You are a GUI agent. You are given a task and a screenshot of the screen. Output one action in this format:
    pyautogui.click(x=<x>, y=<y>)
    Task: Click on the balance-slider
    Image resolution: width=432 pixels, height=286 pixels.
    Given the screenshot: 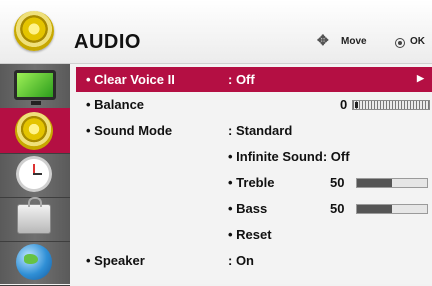 What is the action you would take?
    pyautogui.click(x=391, y=105)
    